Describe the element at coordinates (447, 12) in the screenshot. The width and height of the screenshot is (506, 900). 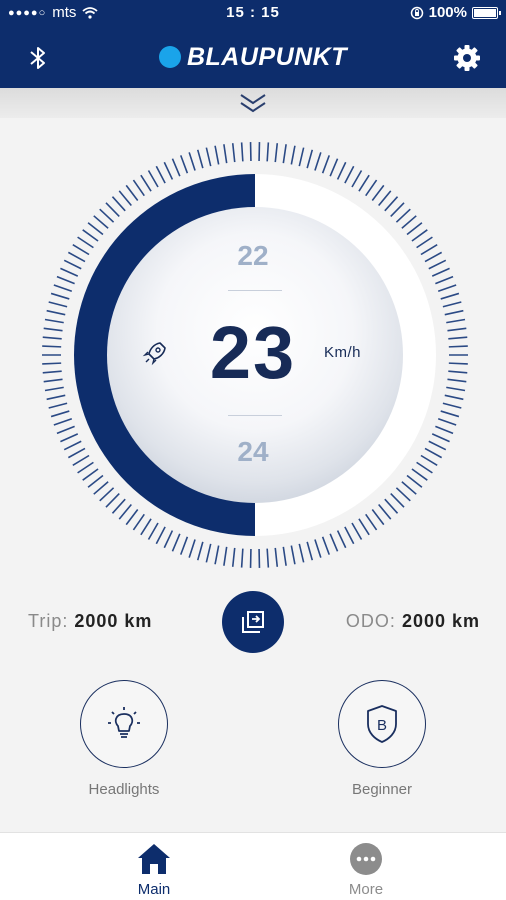
I see `battery-percent: 100%` at that location.